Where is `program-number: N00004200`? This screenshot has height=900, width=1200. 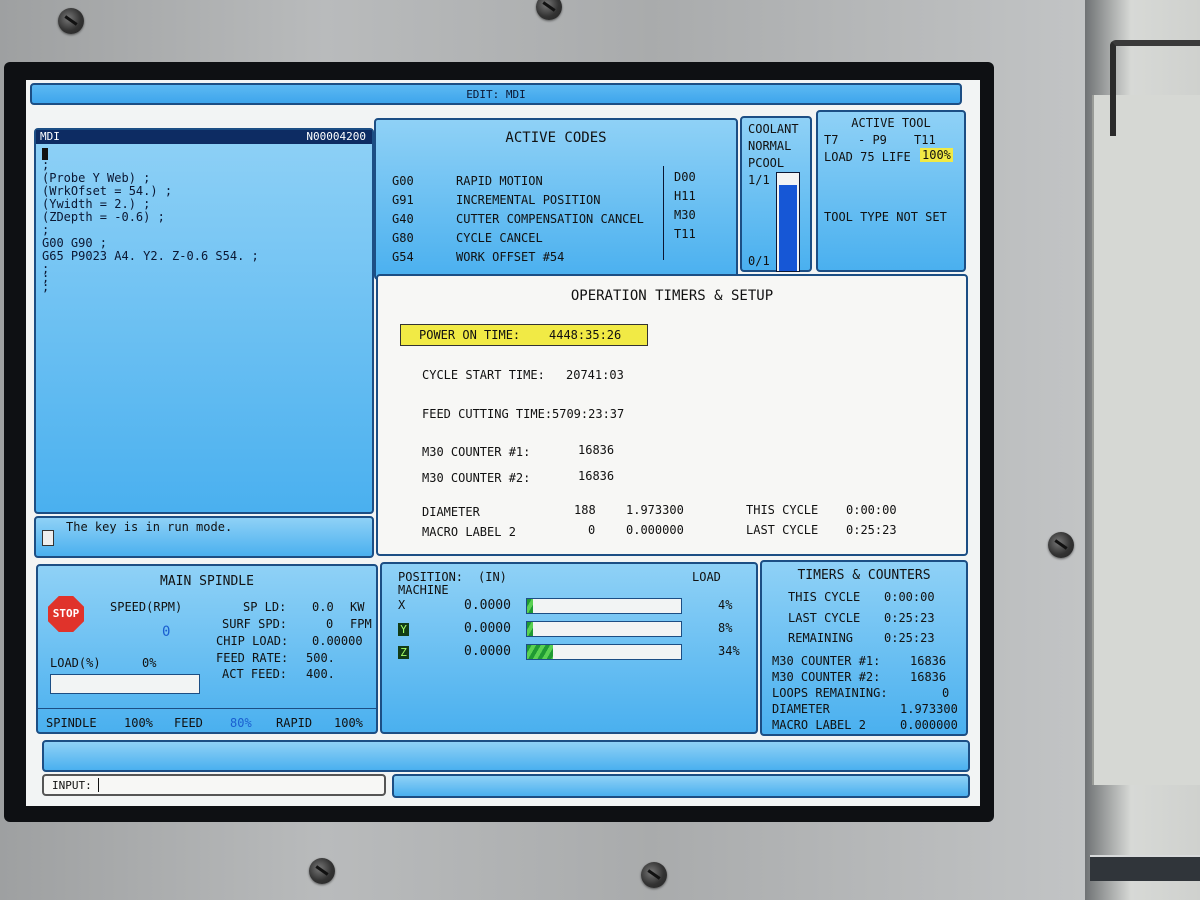 program-number: N00004200 is located at coordinates (336, 136).